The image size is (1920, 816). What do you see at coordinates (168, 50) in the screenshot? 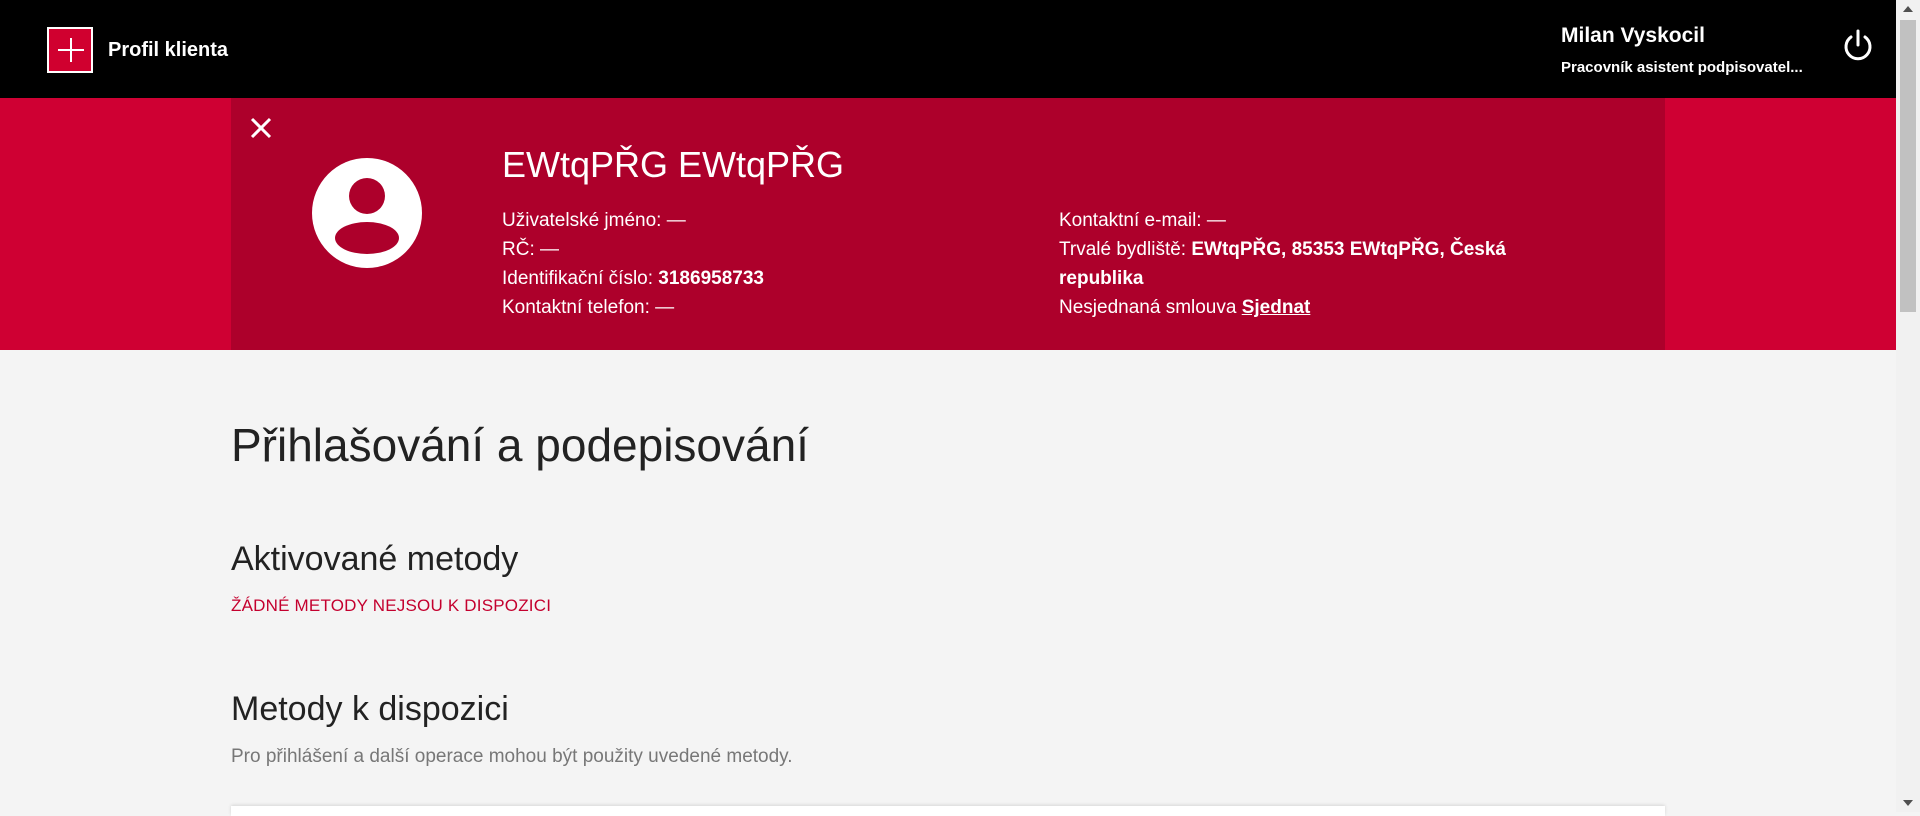
I see `app-title: Profil klienta` at bounding box center [168, 50].